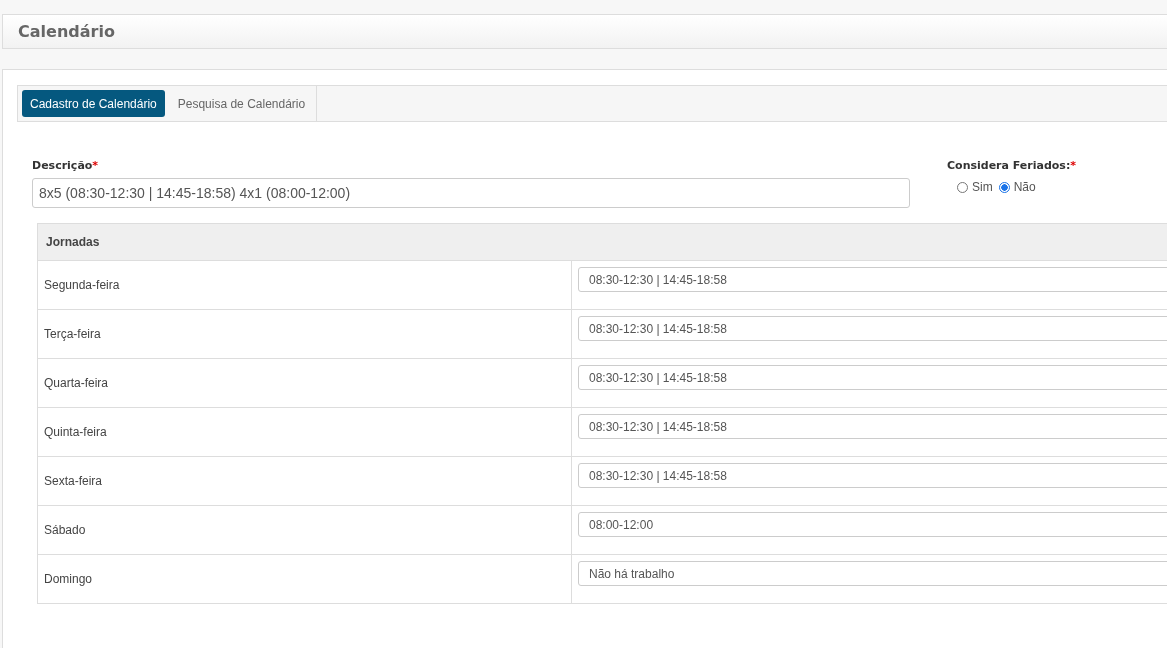 This screenshot has height=648, width=1167. I want to click on radio-label: Sim, so click(982, 187).